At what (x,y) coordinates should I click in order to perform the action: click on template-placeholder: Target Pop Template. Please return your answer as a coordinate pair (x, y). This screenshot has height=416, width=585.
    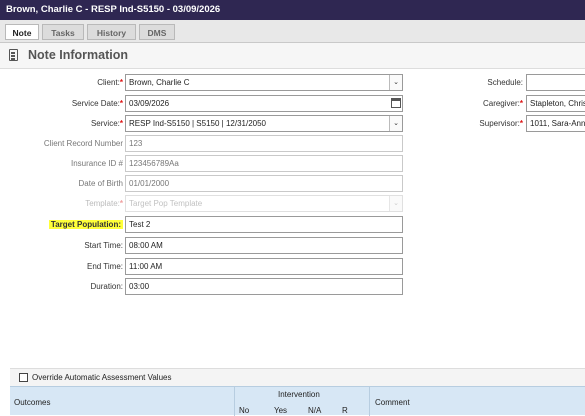
    Looking at the image, I should click on (166, 203).